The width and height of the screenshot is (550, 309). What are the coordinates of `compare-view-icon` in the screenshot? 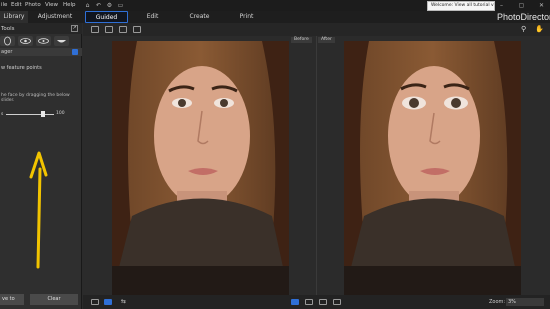 It's located at (137, 29).